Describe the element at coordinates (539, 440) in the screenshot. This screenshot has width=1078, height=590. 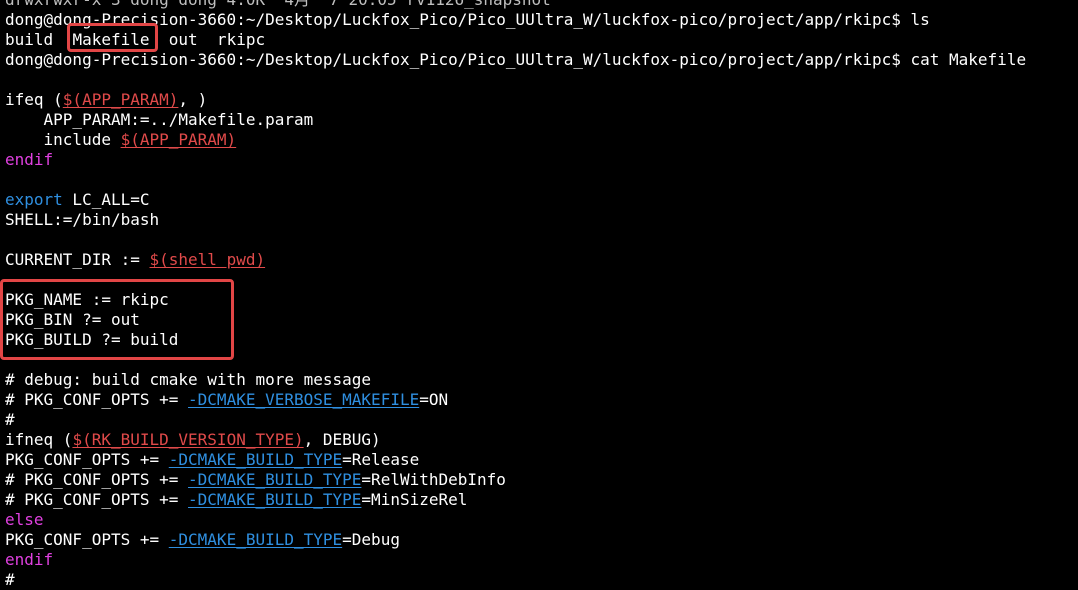
I see `terminal-line: ifneq ($(RK_BUILD_VERSION_TYPE), DEBUG)` at that location.